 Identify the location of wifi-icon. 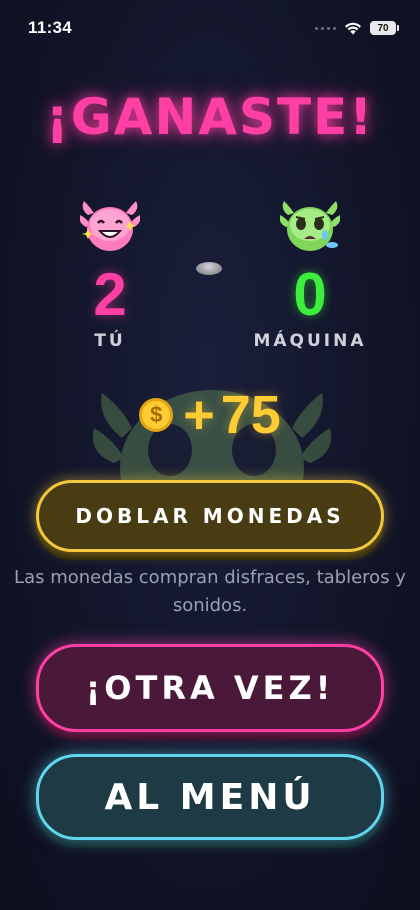
(353, 28).